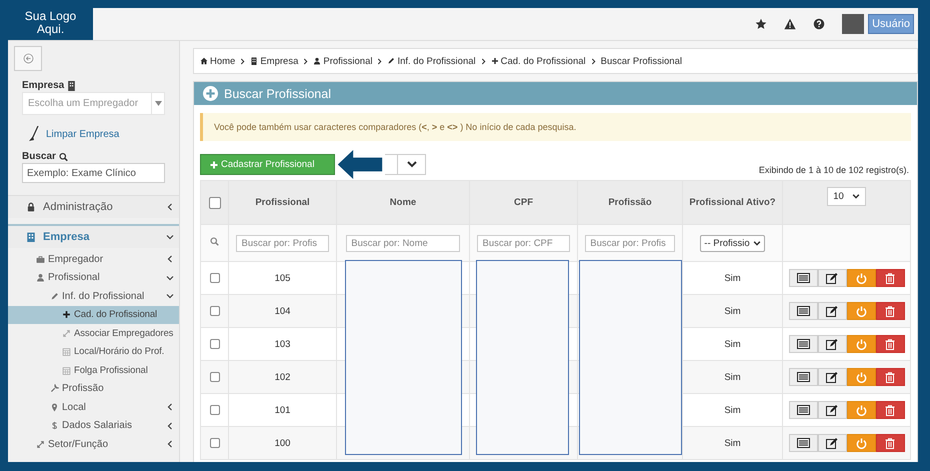  I want to click on status-filter-select: -- Profissio, so click(732, 243).